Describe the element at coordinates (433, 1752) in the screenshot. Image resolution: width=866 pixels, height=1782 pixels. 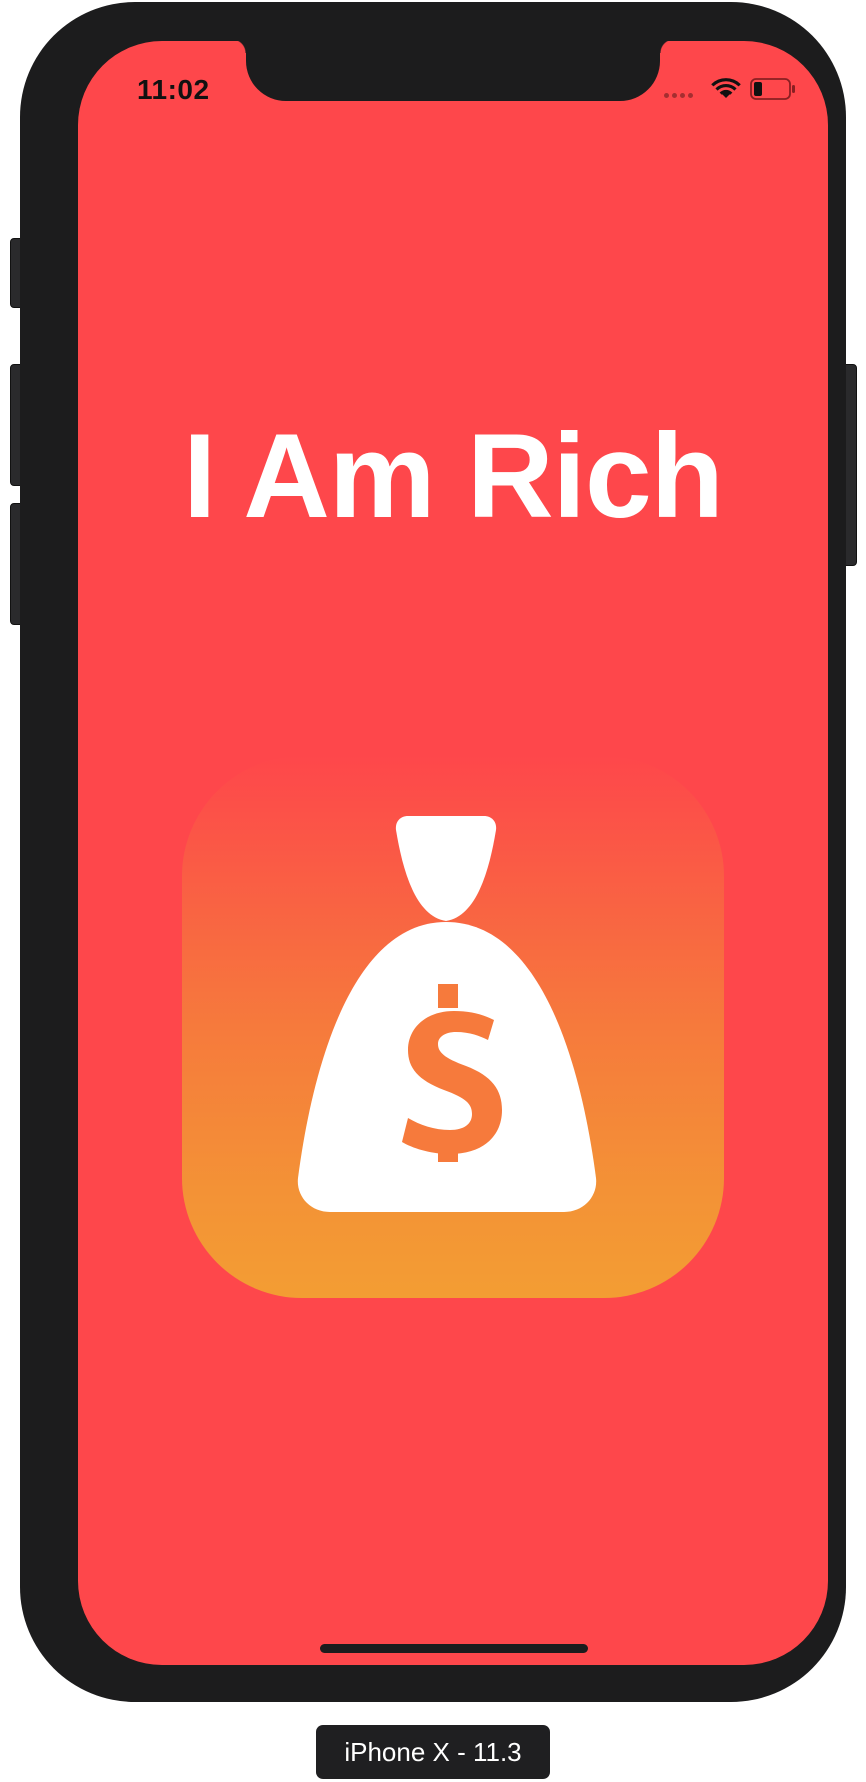
I see `device-label: iPhone X - 11.3` at that location.